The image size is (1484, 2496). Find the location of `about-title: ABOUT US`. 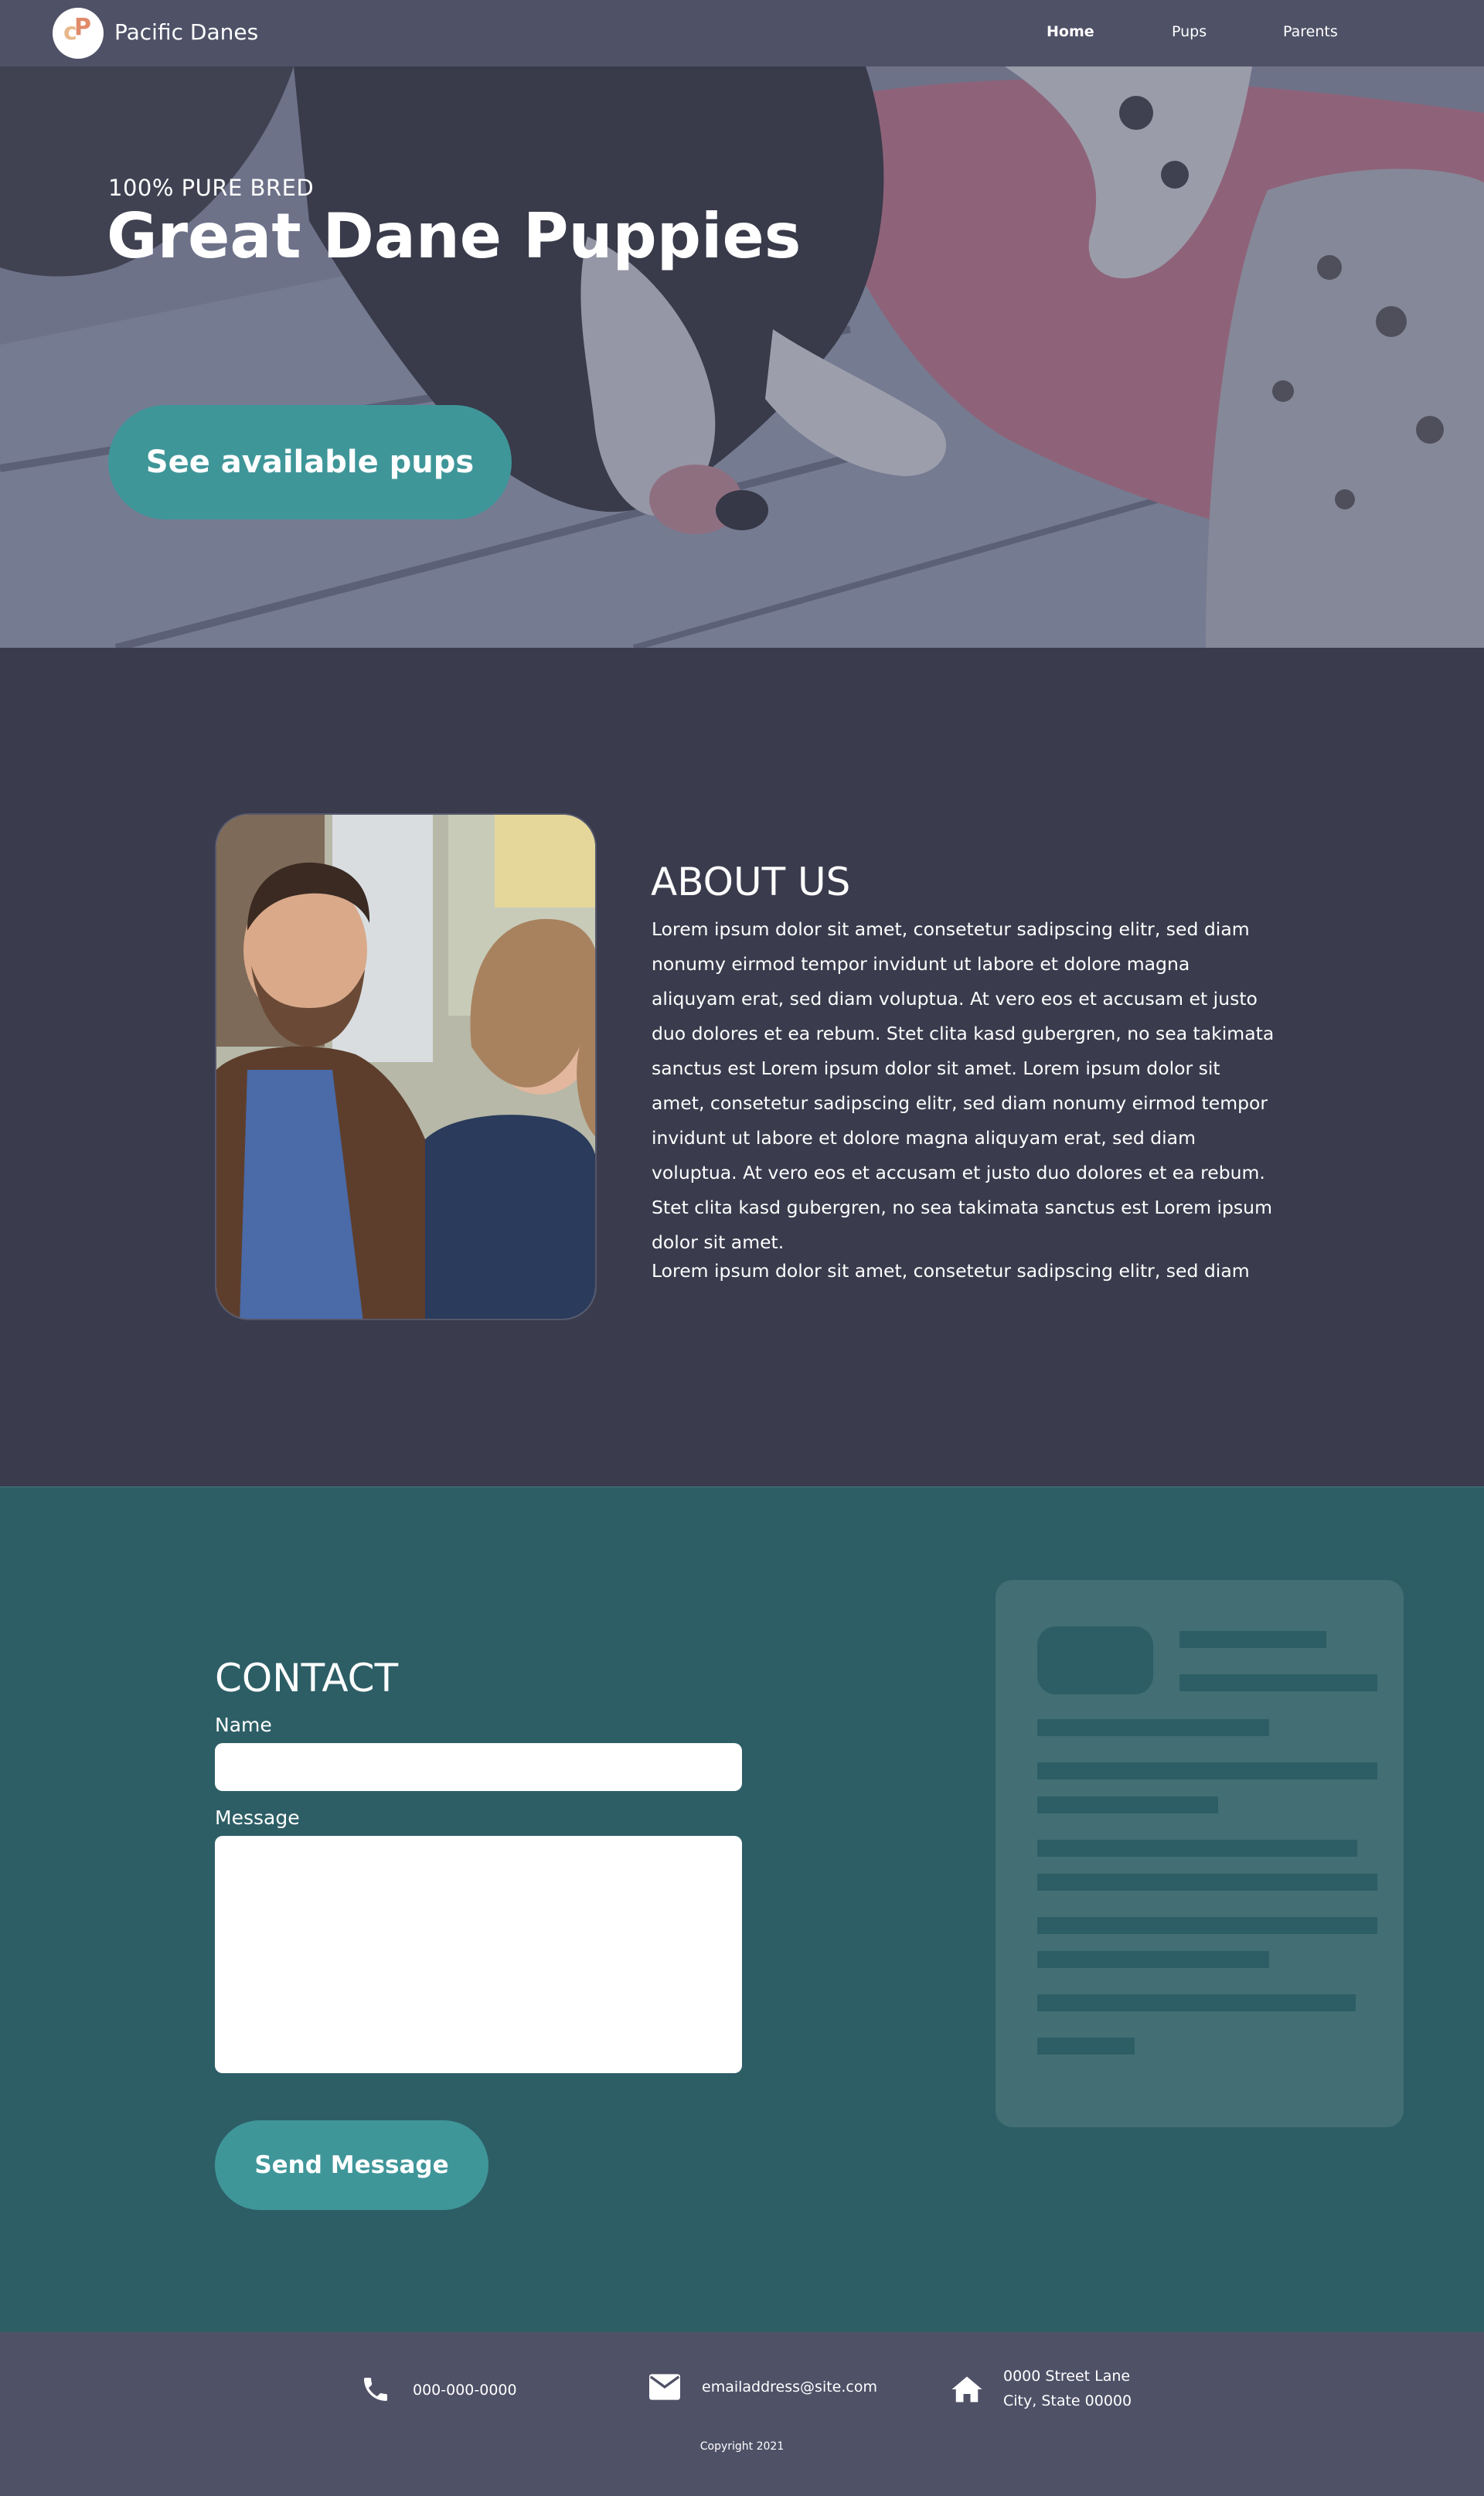

about-title: ABOUT US is located at coordinates (751, 882).